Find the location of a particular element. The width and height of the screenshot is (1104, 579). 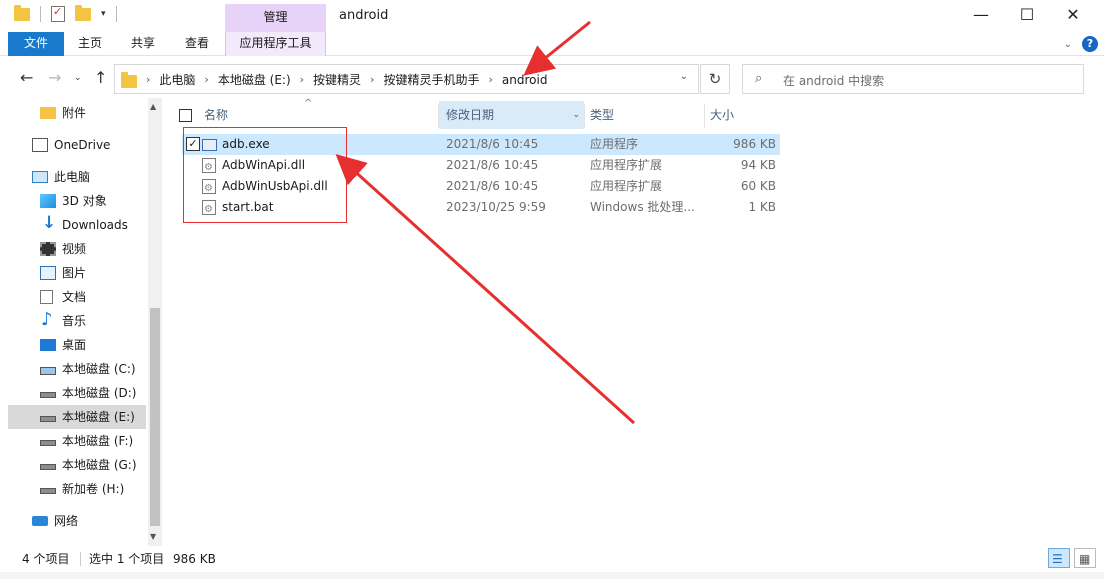

tab-file: 文件 is located at coordinates (36, 44).